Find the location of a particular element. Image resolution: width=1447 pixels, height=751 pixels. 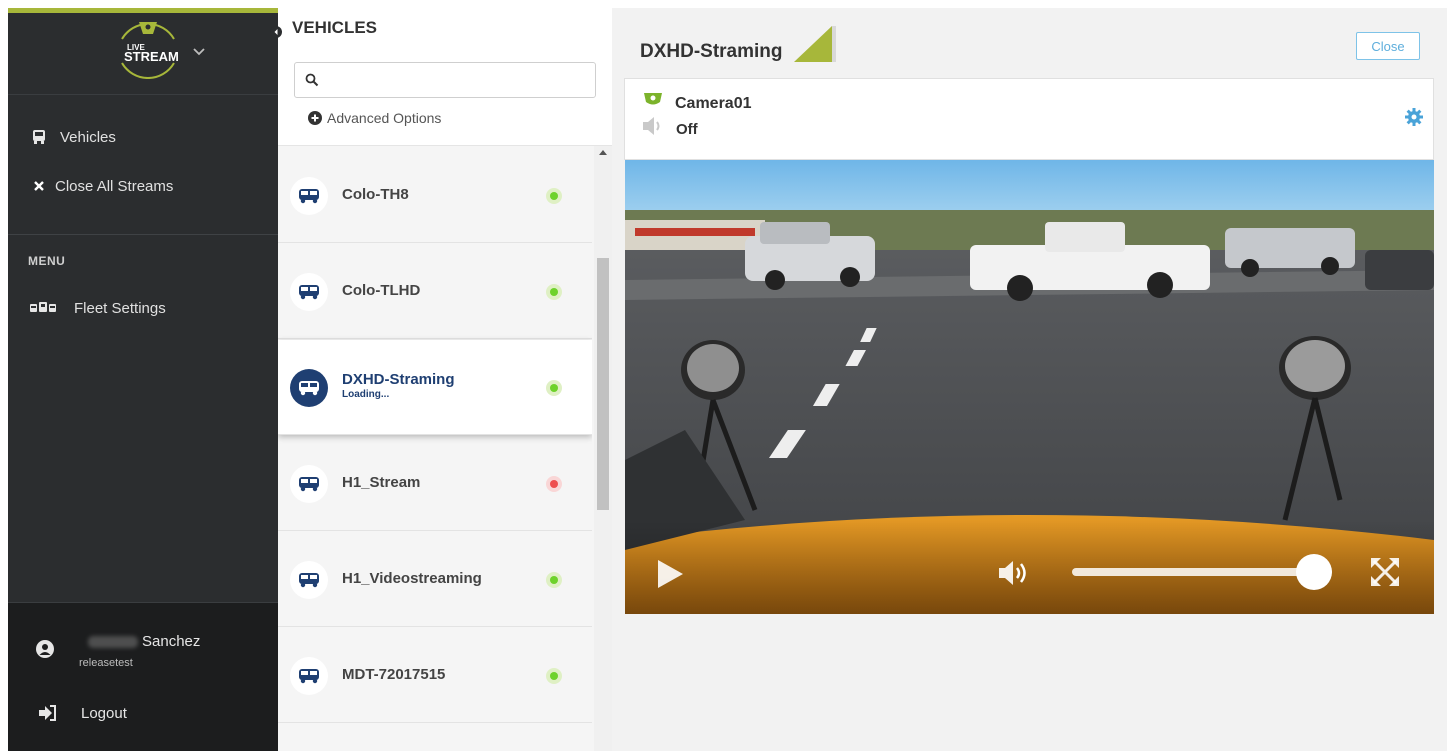

close-stream-button: Close is located at coordinates (1388, 46).